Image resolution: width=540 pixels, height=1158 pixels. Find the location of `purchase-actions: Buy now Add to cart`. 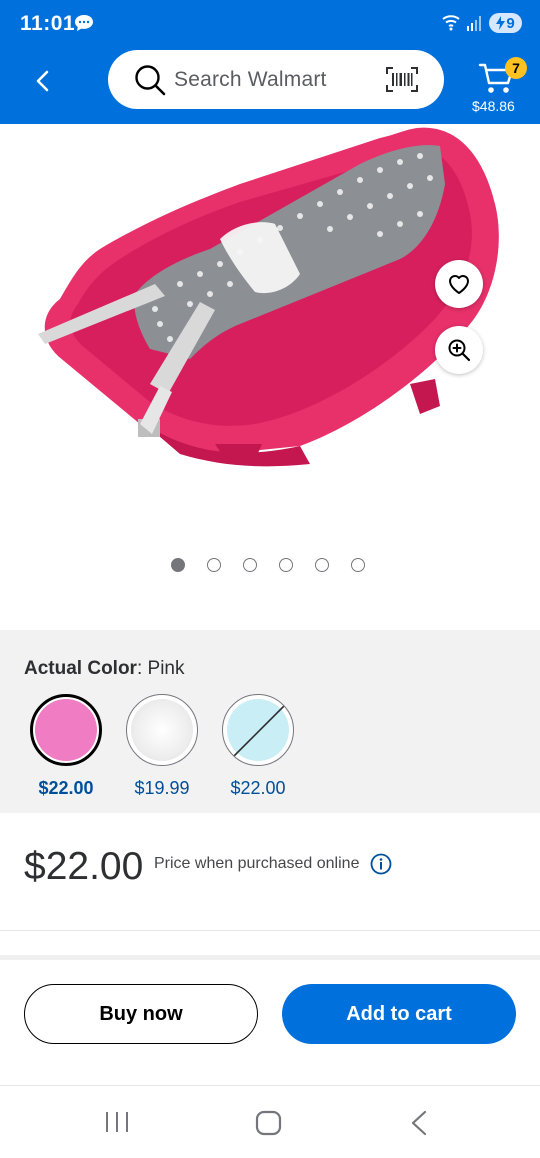

purchase-actions: Buy now Add to cart is located at coordinates (270, 1023).